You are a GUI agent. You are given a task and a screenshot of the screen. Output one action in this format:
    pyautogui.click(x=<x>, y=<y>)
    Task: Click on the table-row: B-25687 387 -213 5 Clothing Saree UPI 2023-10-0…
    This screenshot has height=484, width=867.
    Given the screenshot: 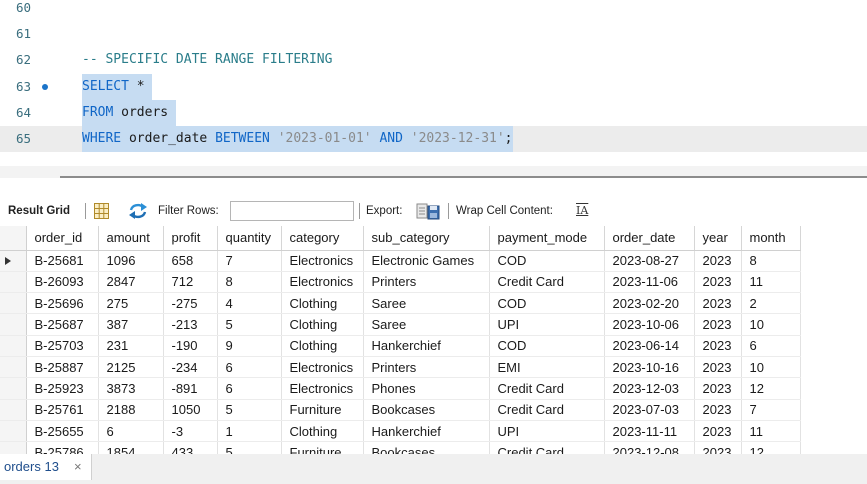 What is the action you would take?
    pyautogui.click(x=400, y=324)
    